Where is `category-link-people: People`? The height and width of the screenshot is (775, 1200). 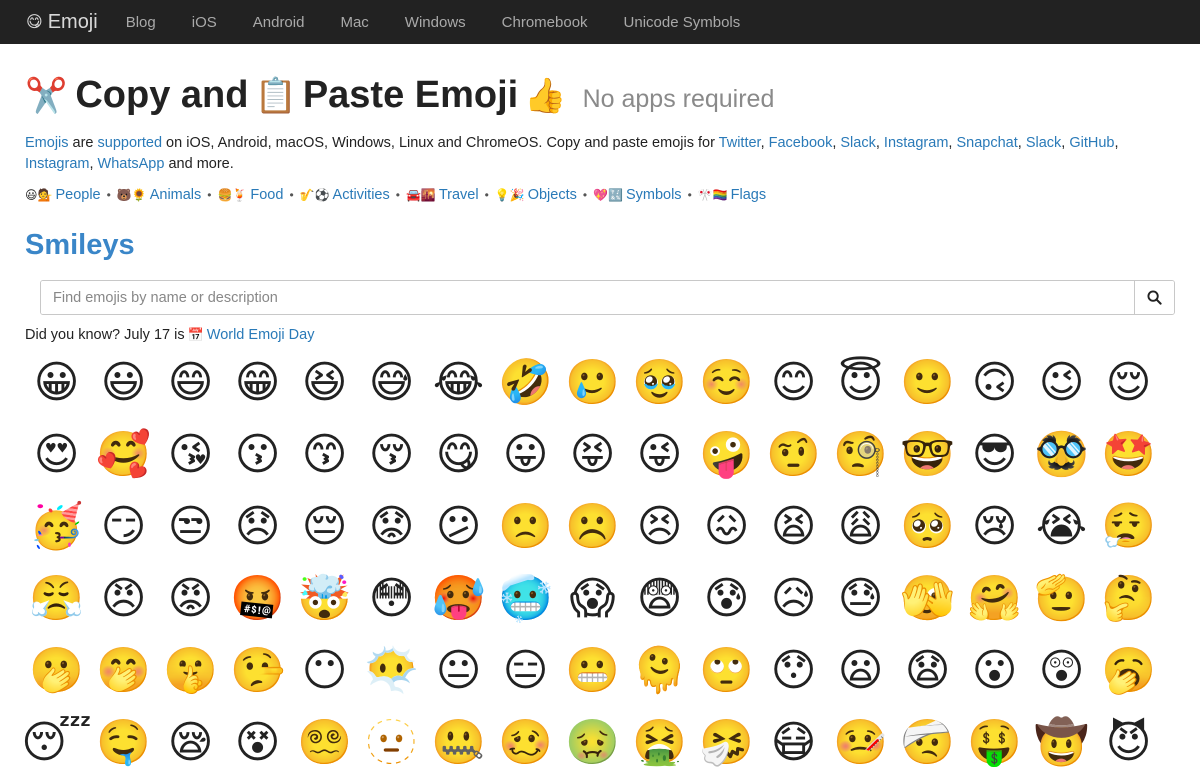
category-link-people: People is located at coordinates (77, 195).